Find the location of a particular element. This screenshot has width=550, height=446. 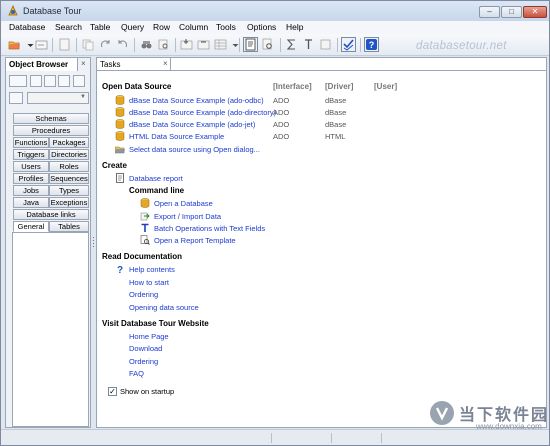

delete-object-icon is located at coordinates (36, 81).